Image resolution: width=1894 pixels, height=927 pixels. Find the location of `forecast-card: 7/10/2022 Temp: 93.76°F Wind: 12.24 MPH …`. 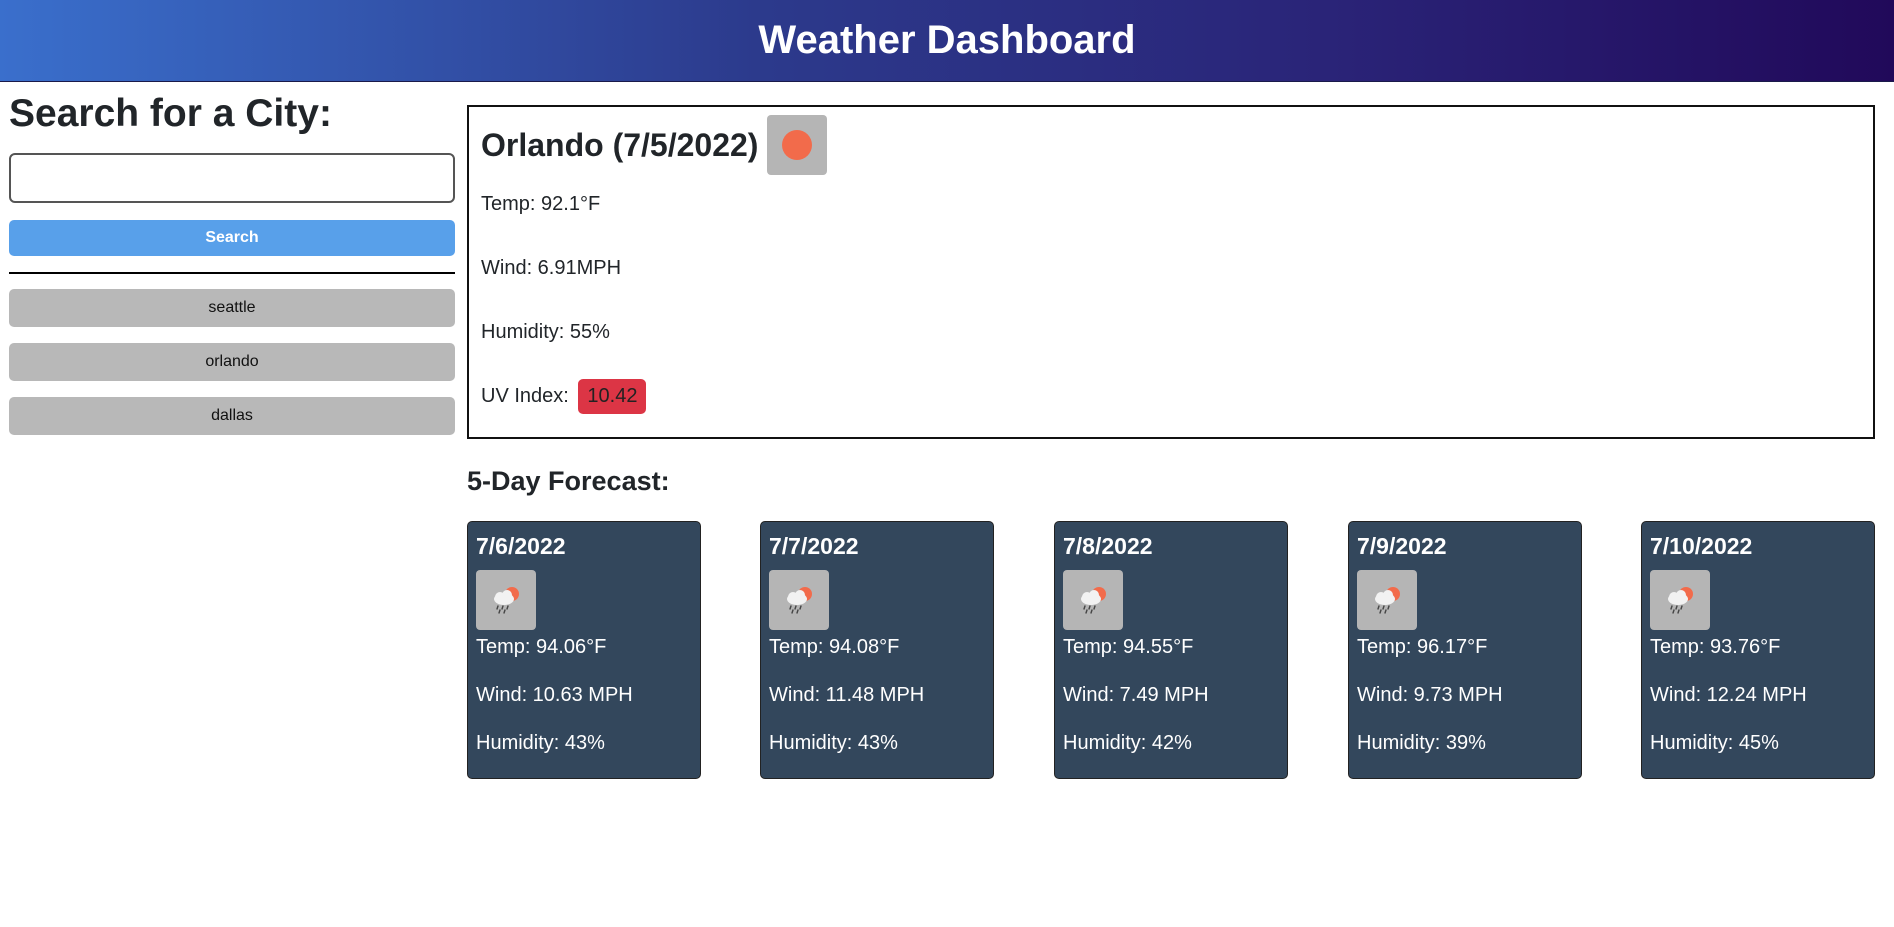

forecast-card: 7/10/2022 Temp: 93.76°F Wind: 12.24 MPH … is located at coordinates (1758, 650).